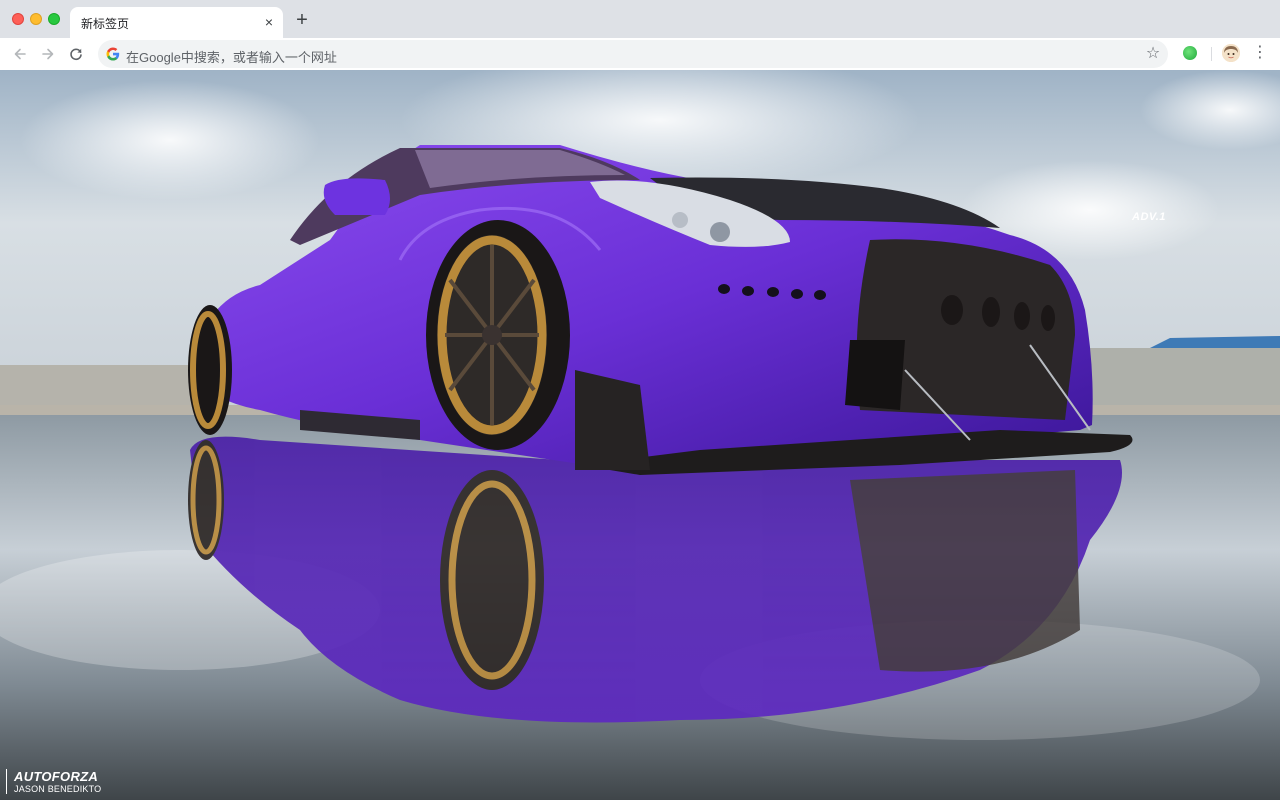 This screenshot has height=800, width=1280. I want to click on toolbar-divider, so click(1211, 54).